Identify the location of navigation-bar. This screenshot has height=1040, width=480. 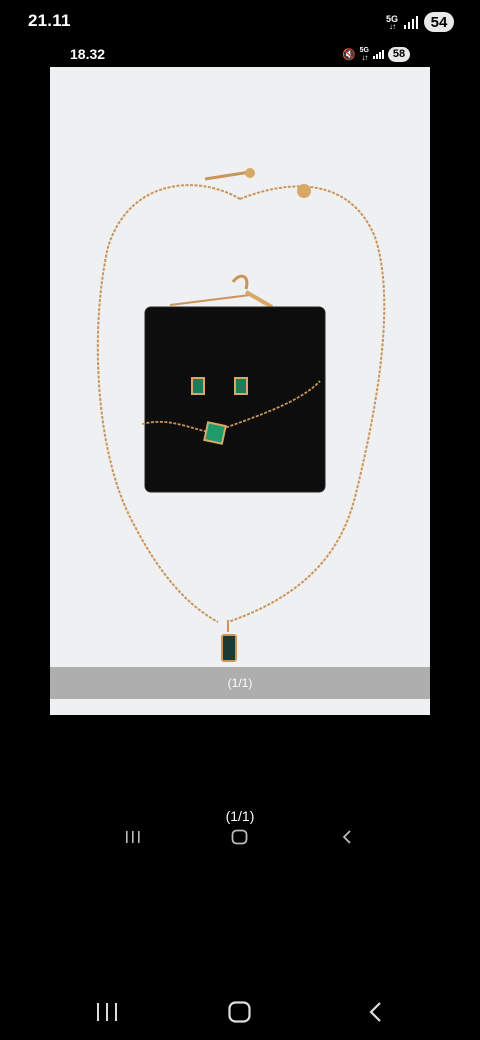
(240, 1012).